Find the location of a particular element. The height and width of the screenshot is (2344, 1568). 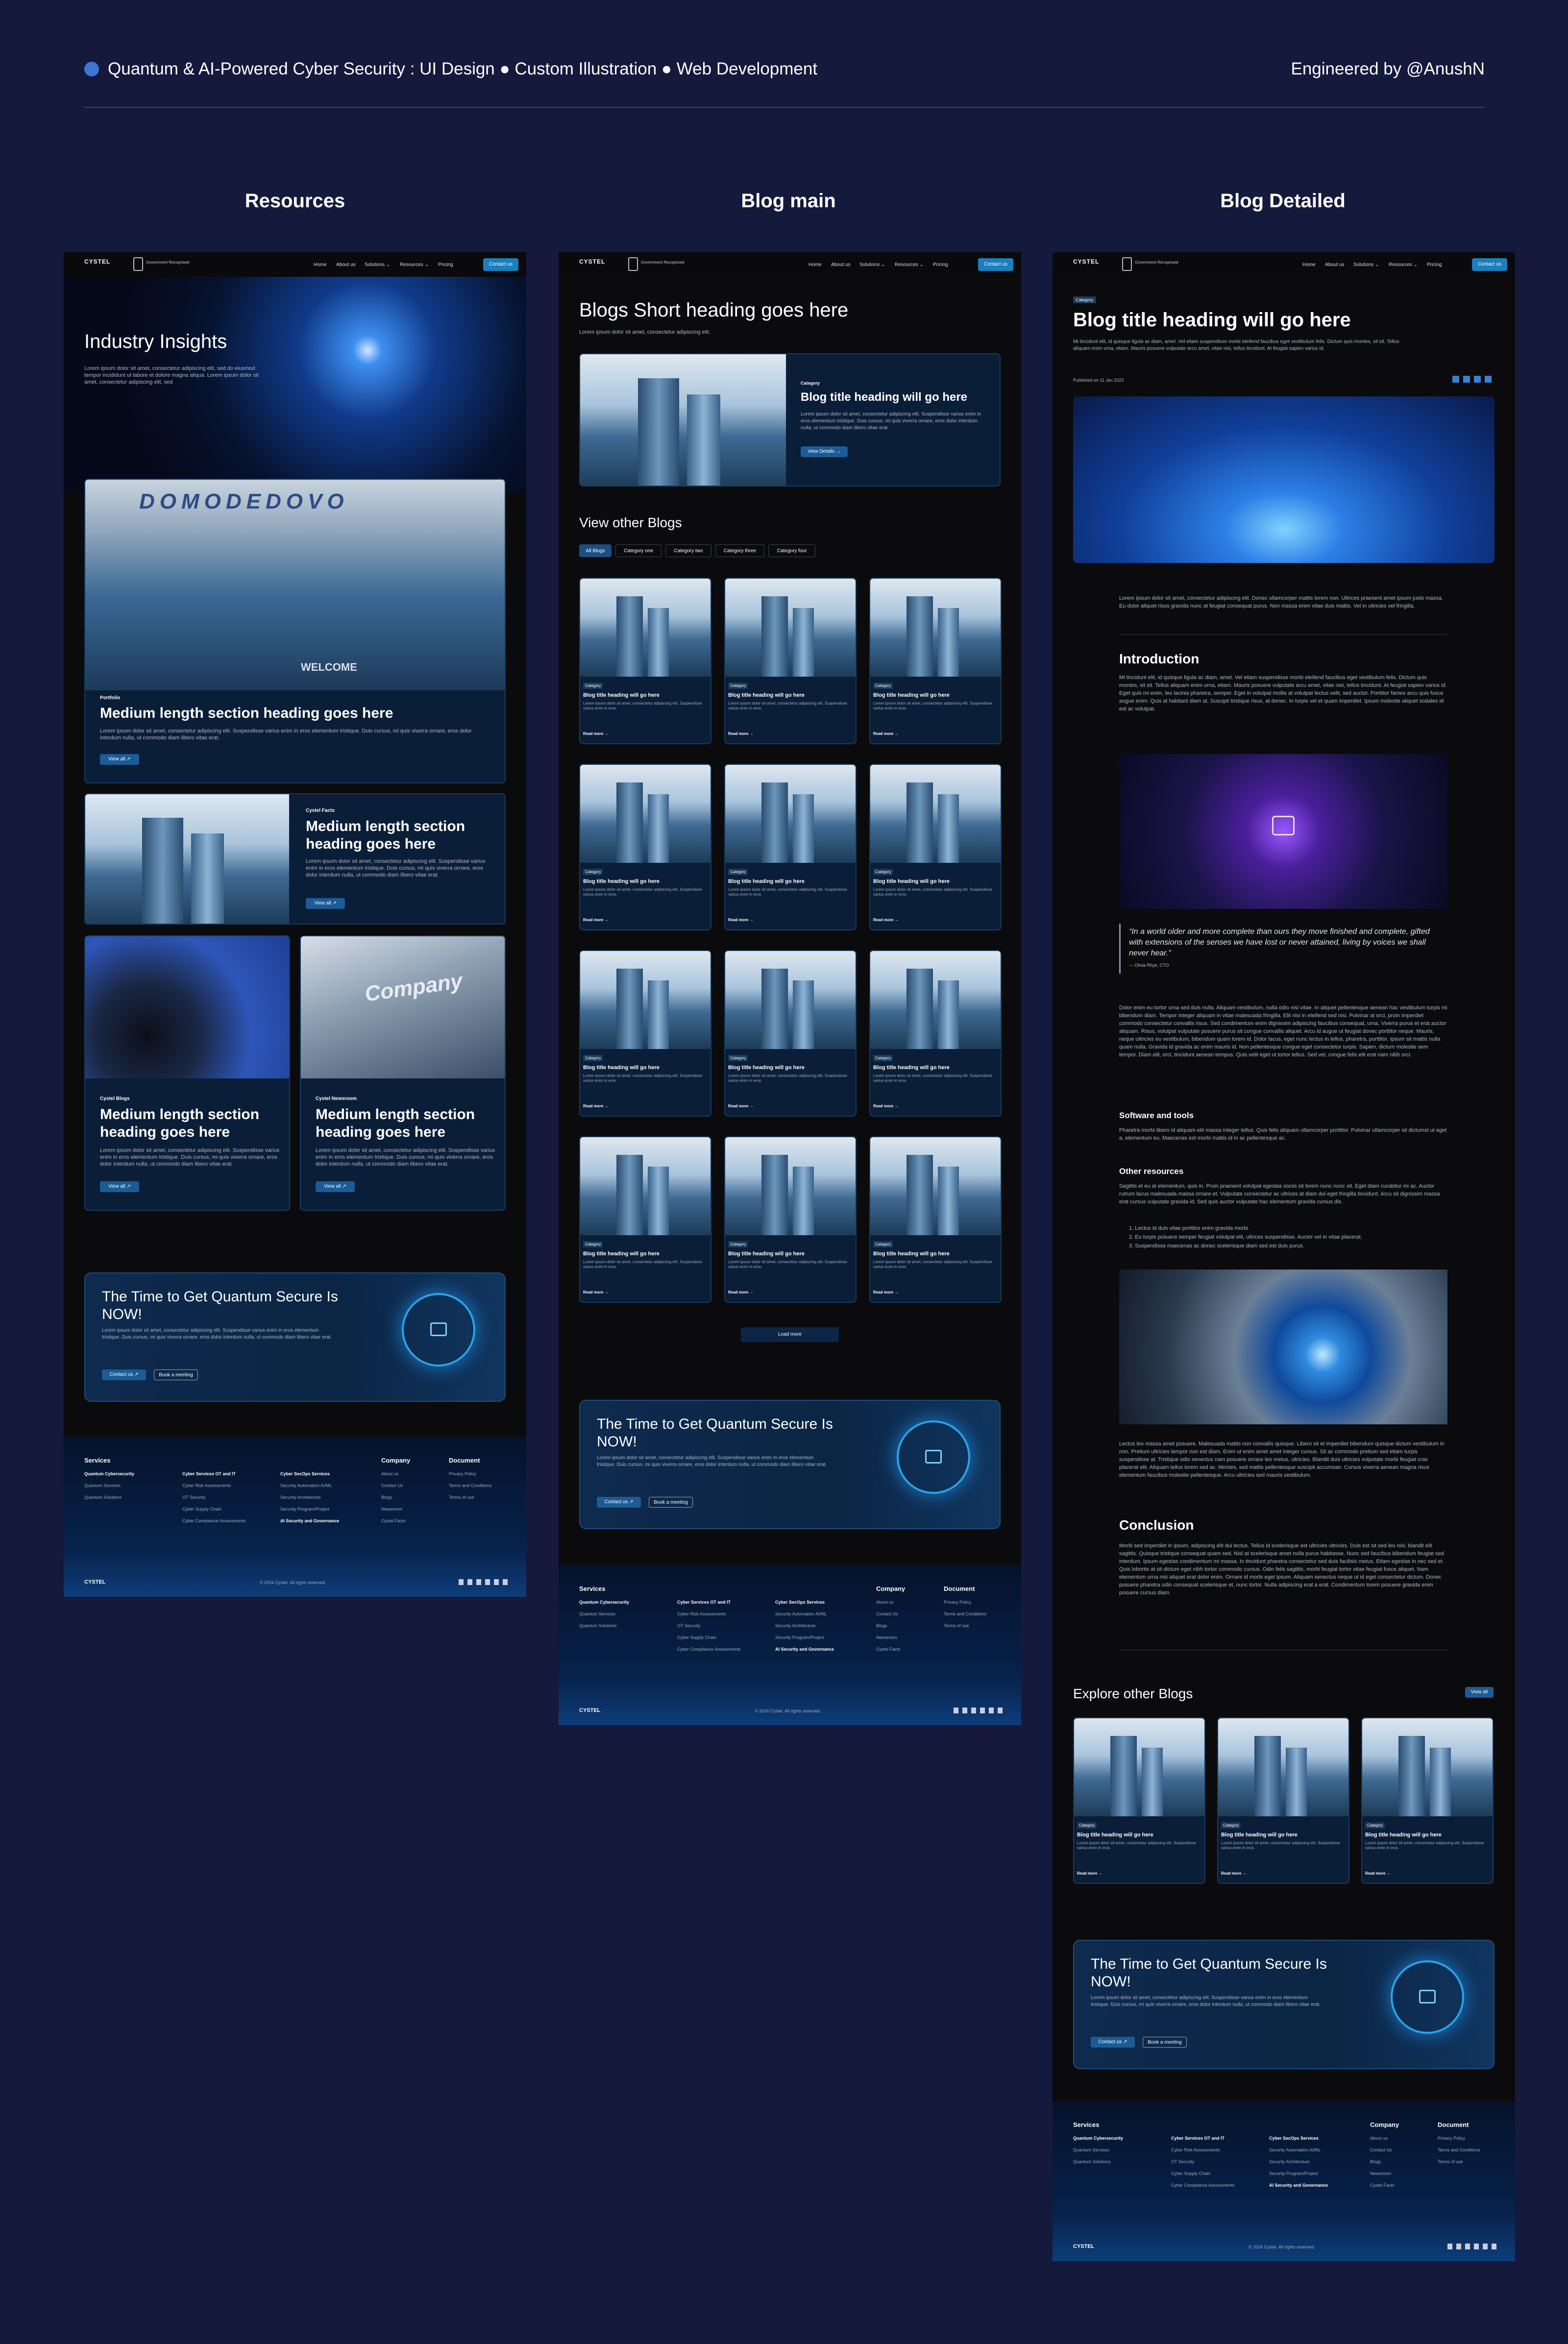

social-icons is located at coordinates (483, 1582).